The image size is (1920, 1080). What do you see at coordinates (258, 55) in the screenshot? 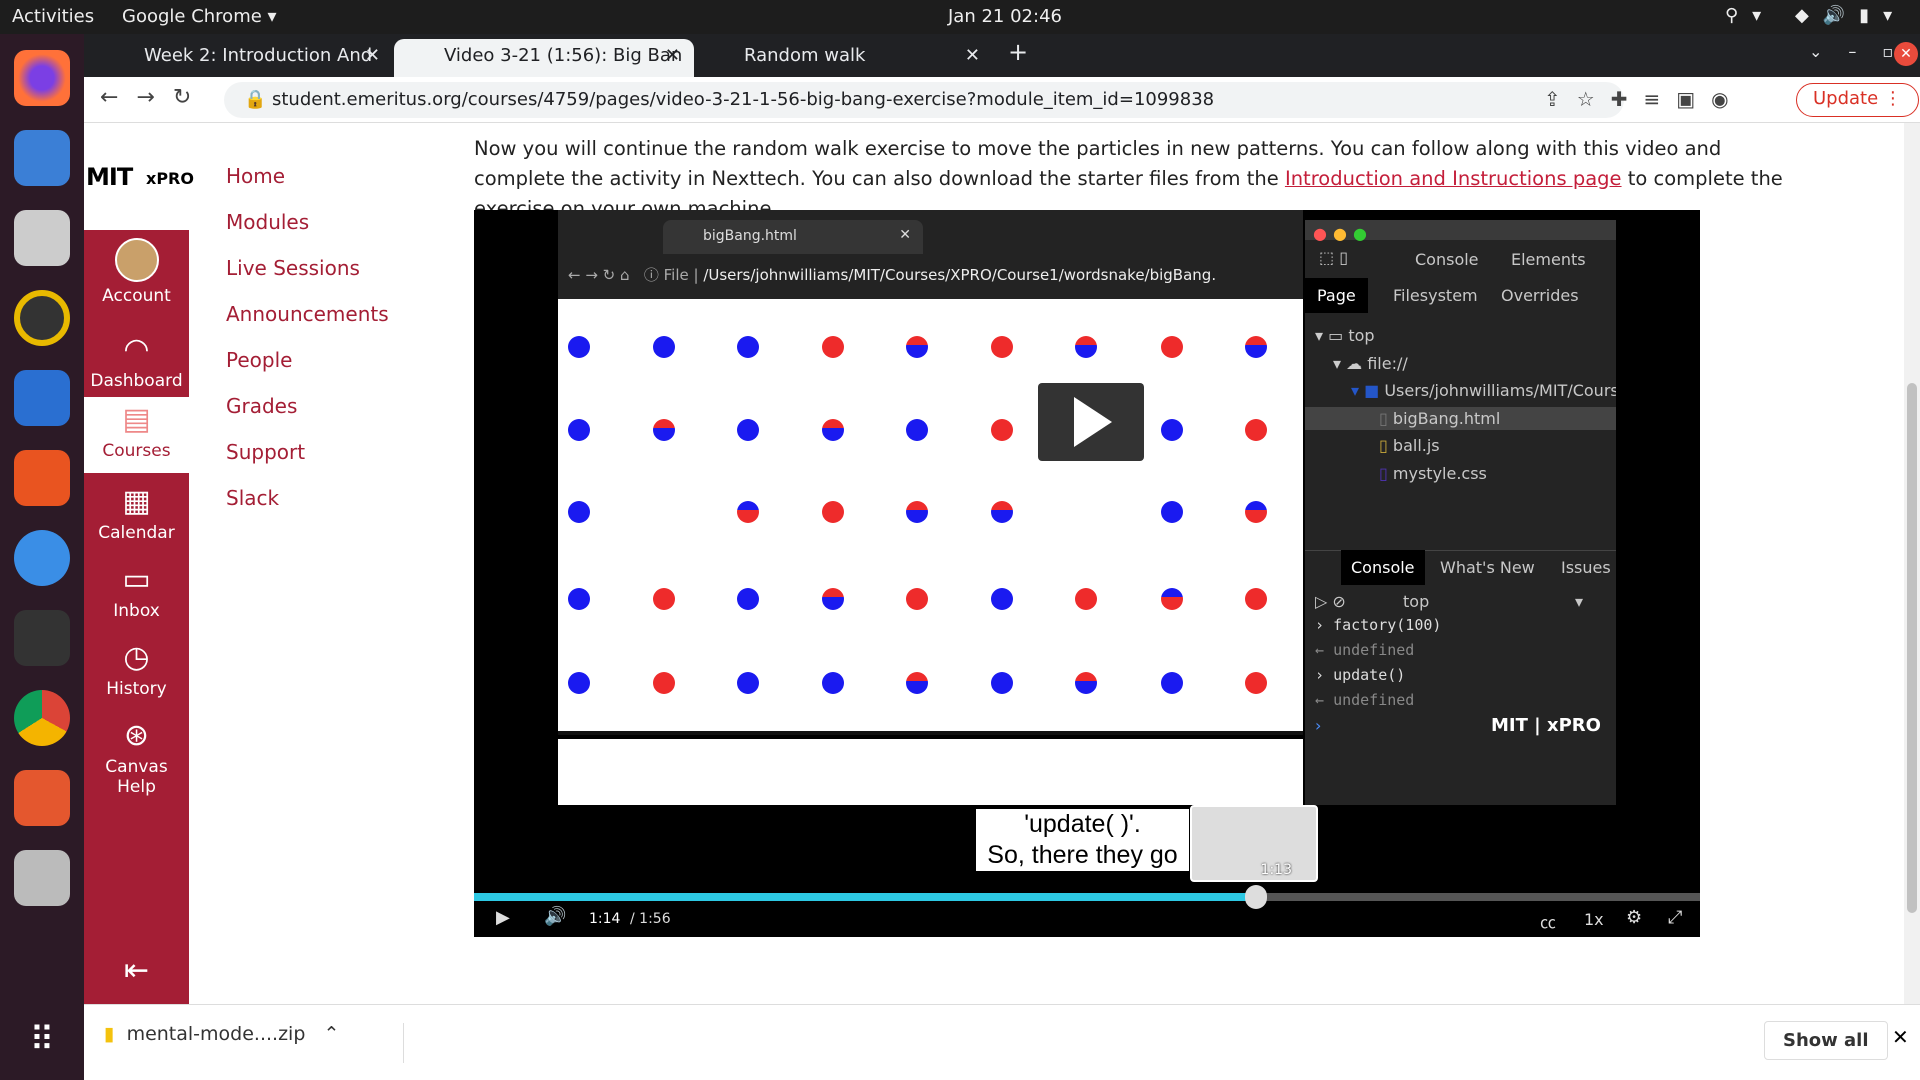
I see `tab-label: Week 2: Introduction And` at bounding box center [258, 55].